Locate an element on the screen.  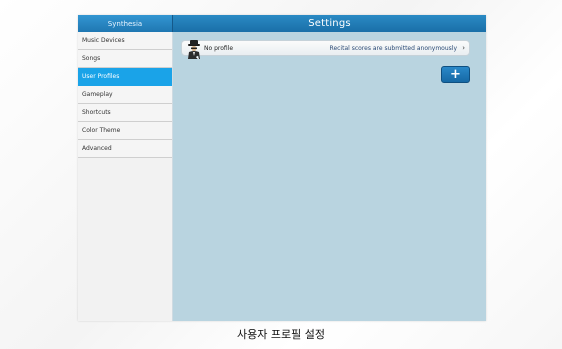
app-name-tab: Synthesia is located at coordinates (125, 23).